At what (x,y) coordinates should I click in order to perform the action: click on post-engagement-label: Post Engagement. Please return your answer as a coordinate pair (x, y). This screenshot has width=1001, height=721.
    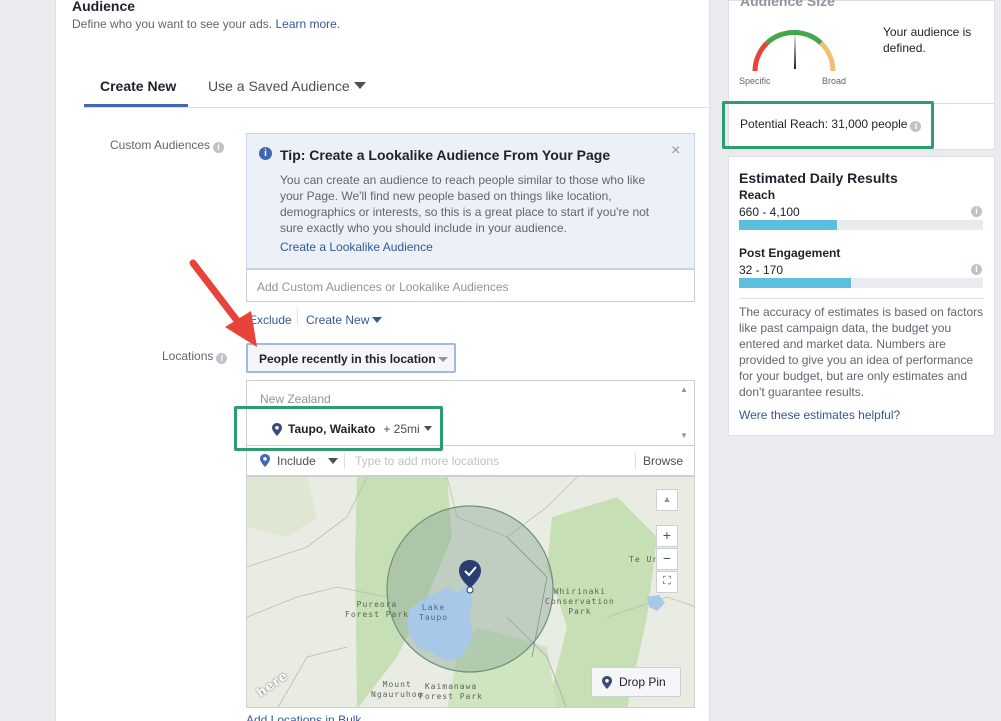
    Looking at the image, I should click on (790, 253).